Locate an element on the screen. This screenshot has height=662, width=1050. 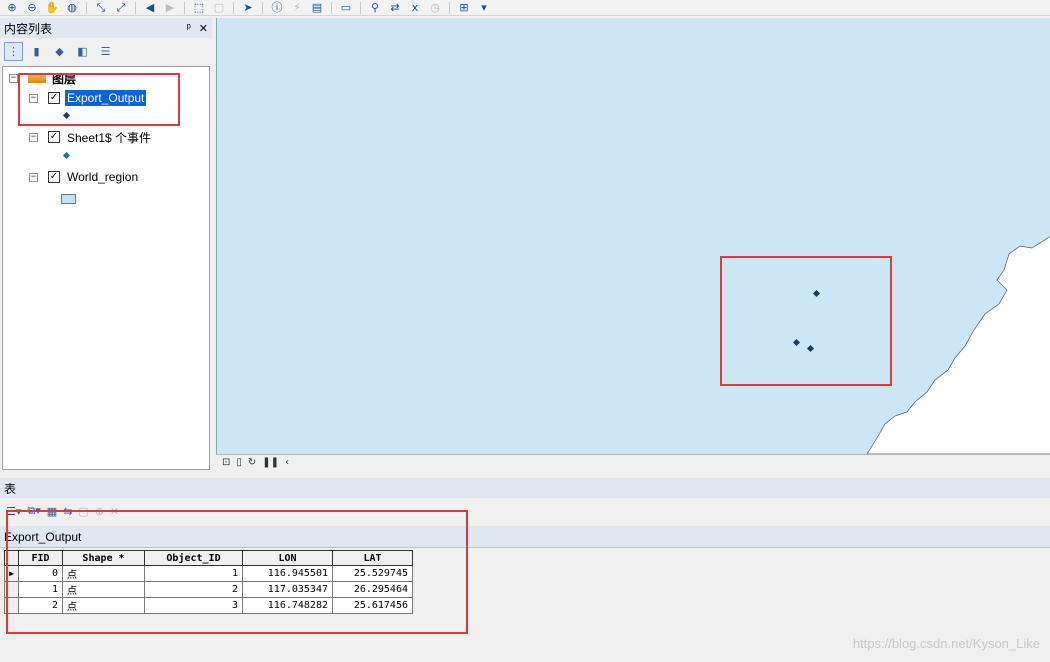
time-slider-icon: ◷ is located at coordinates (435, 8).